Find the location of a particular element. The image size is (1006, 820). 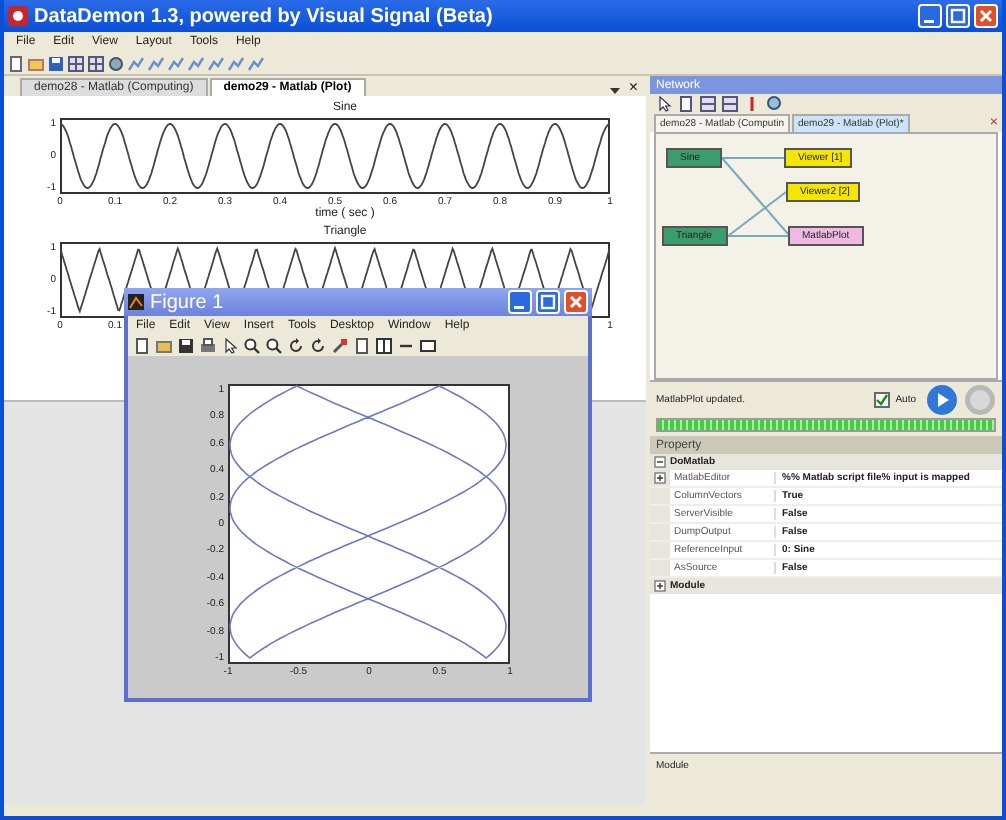

play-button is located at coordinates (942, 400).